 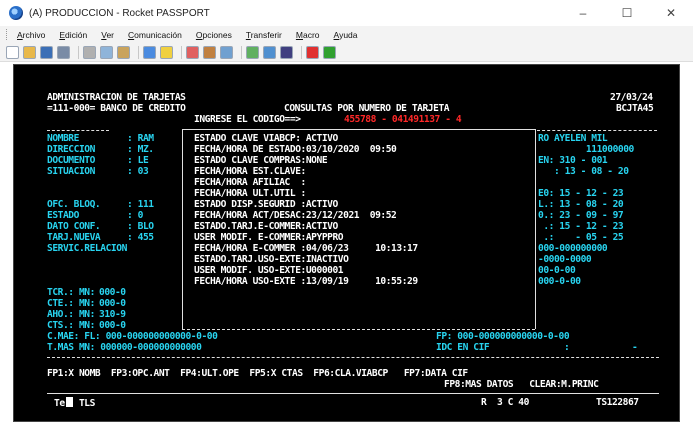 I want to click on menu-macro: Macro, so click(x=308, y=35).